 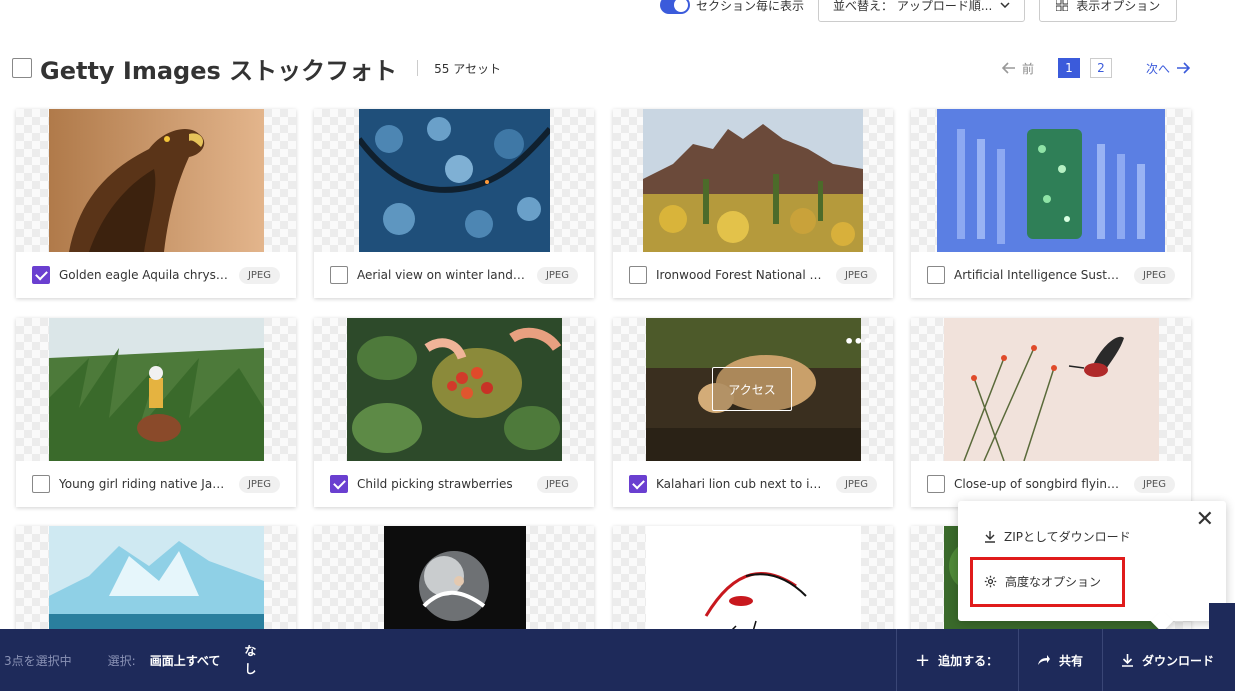 I want to click on select-all-checkbox, so click(x=22, y=68).